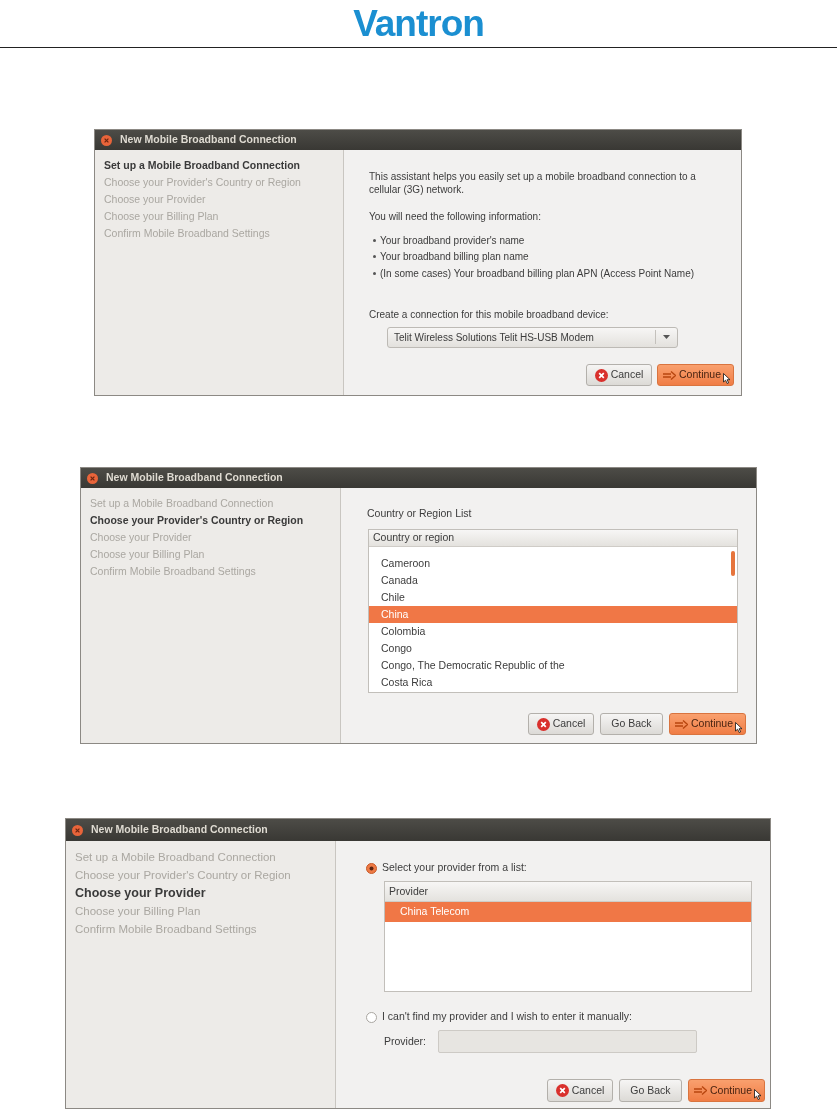 This screenshot has height=1110, width=837. Describe the element at coordinates (420, 513) in the screenshot. I see `list-label: Country or Region List` at that location.